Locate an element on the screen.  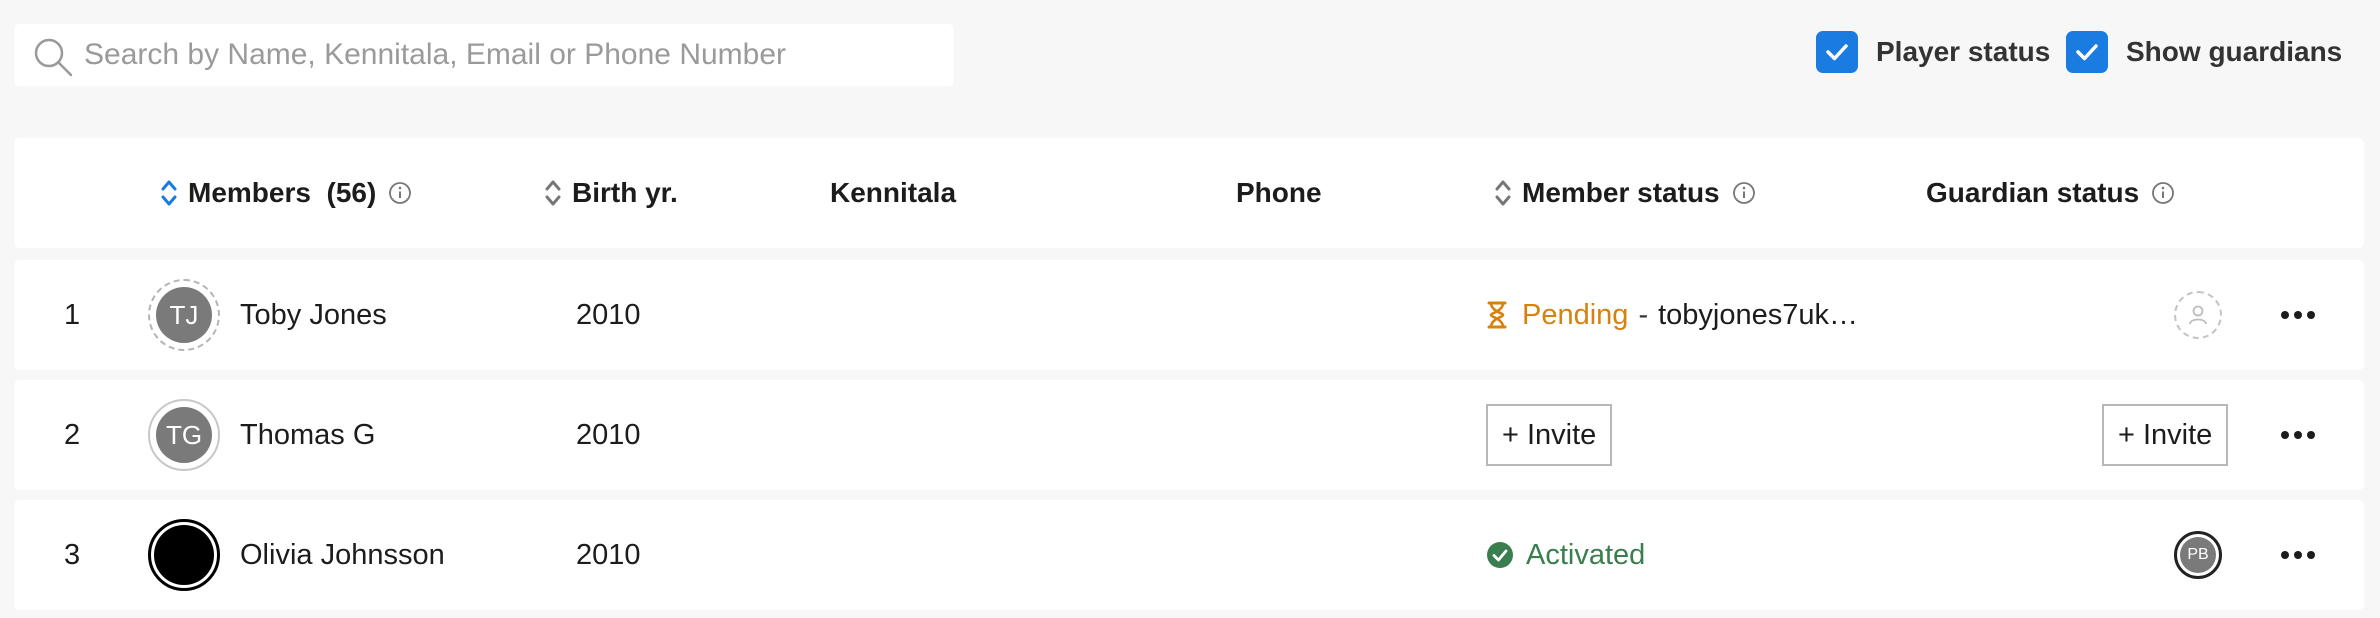
column-header-kennitala: Kennitala is located at coordinates (893, 193).